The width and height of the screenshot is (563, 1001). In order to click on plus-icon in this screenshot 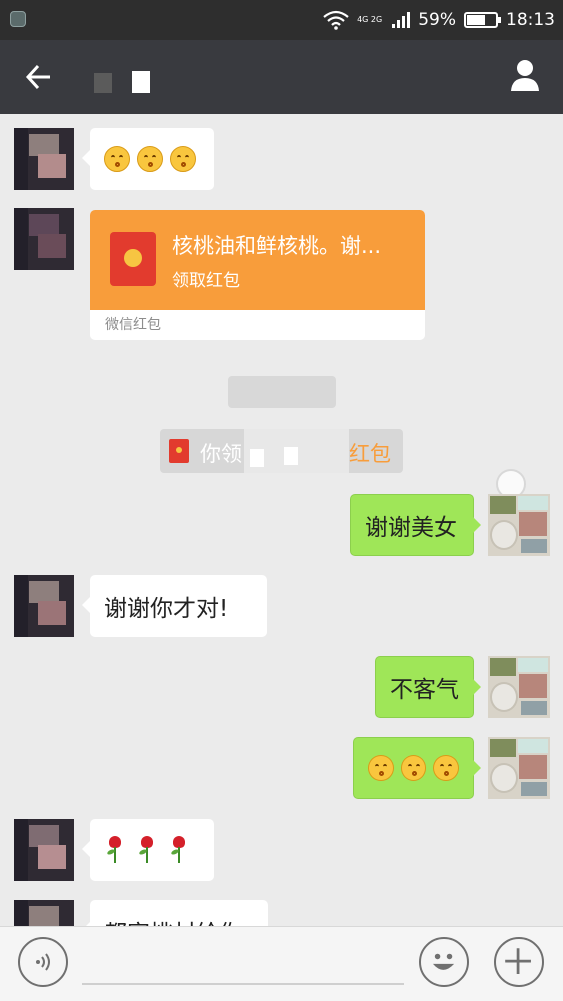, I will do `click(519, 962)`.